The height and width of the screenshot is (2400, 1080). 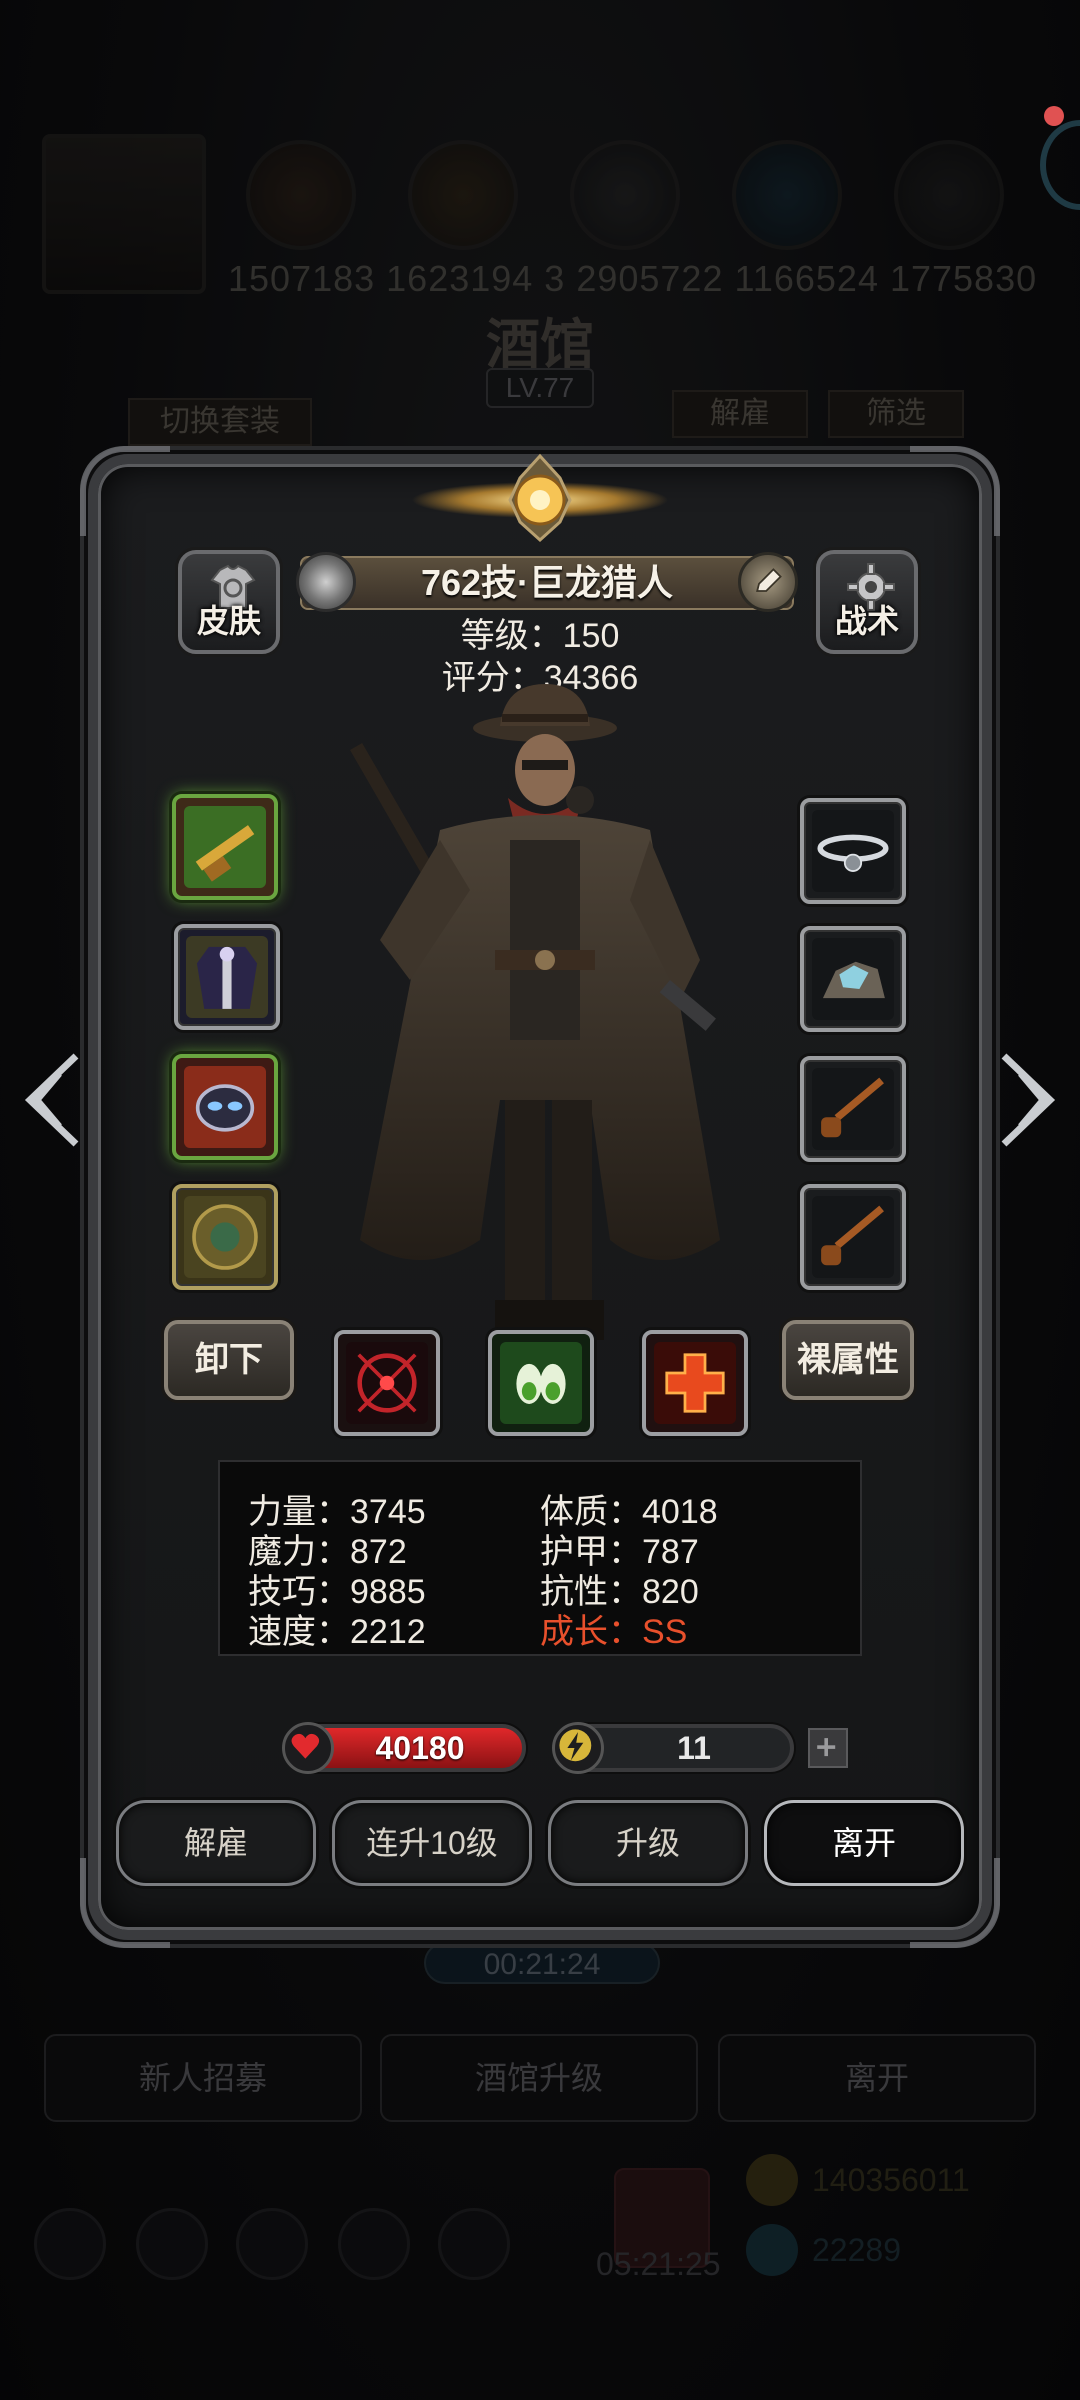 I want to click on plus-icon, so click(x=826, y=1747).